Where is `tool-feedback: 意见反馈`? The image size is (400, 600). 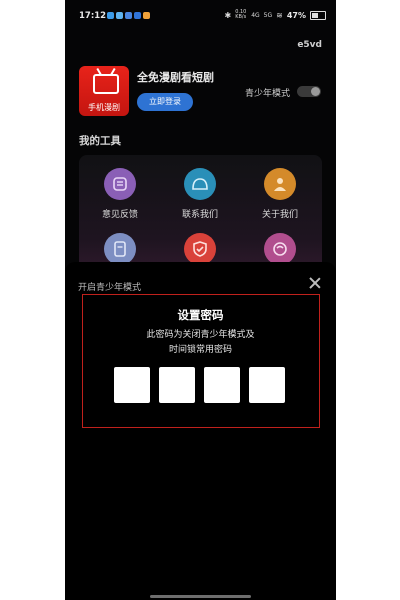 tool-feedback: 意见反馈 is located at coordinates (120, 194).